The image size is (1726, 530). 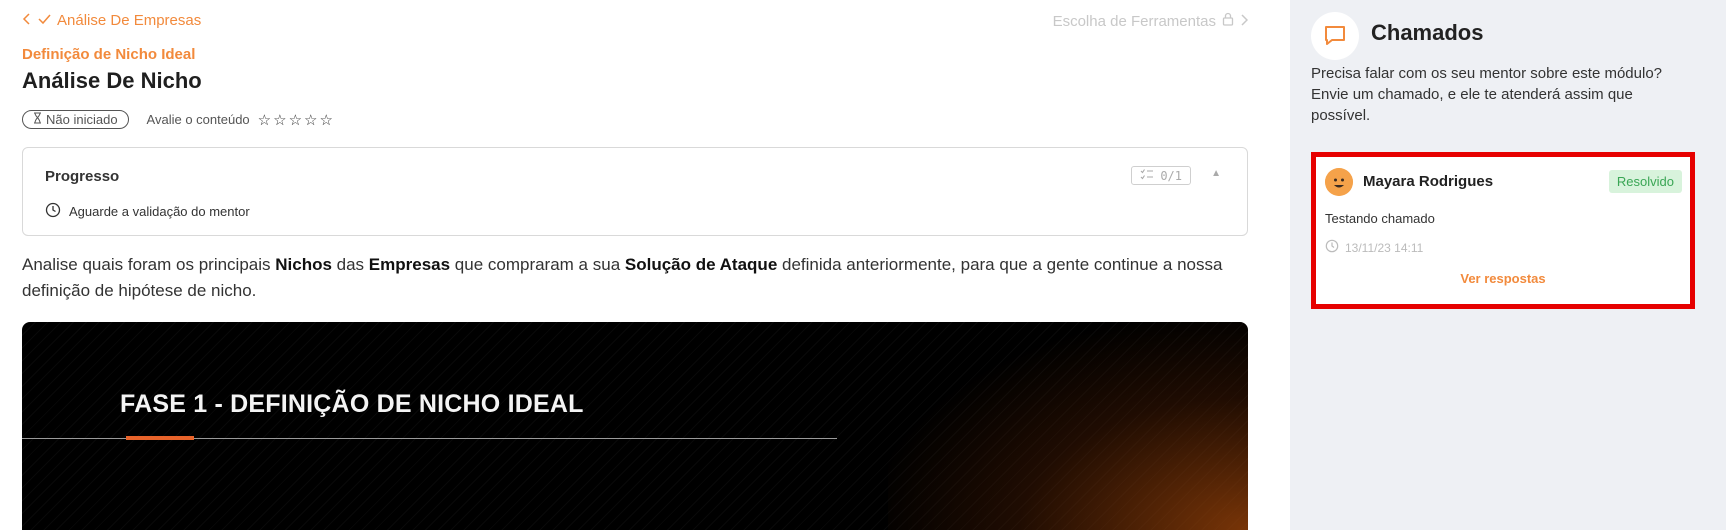 I want to click on ticket-user-name: Mayara Rodrigues, so click(x=1428, y=181).